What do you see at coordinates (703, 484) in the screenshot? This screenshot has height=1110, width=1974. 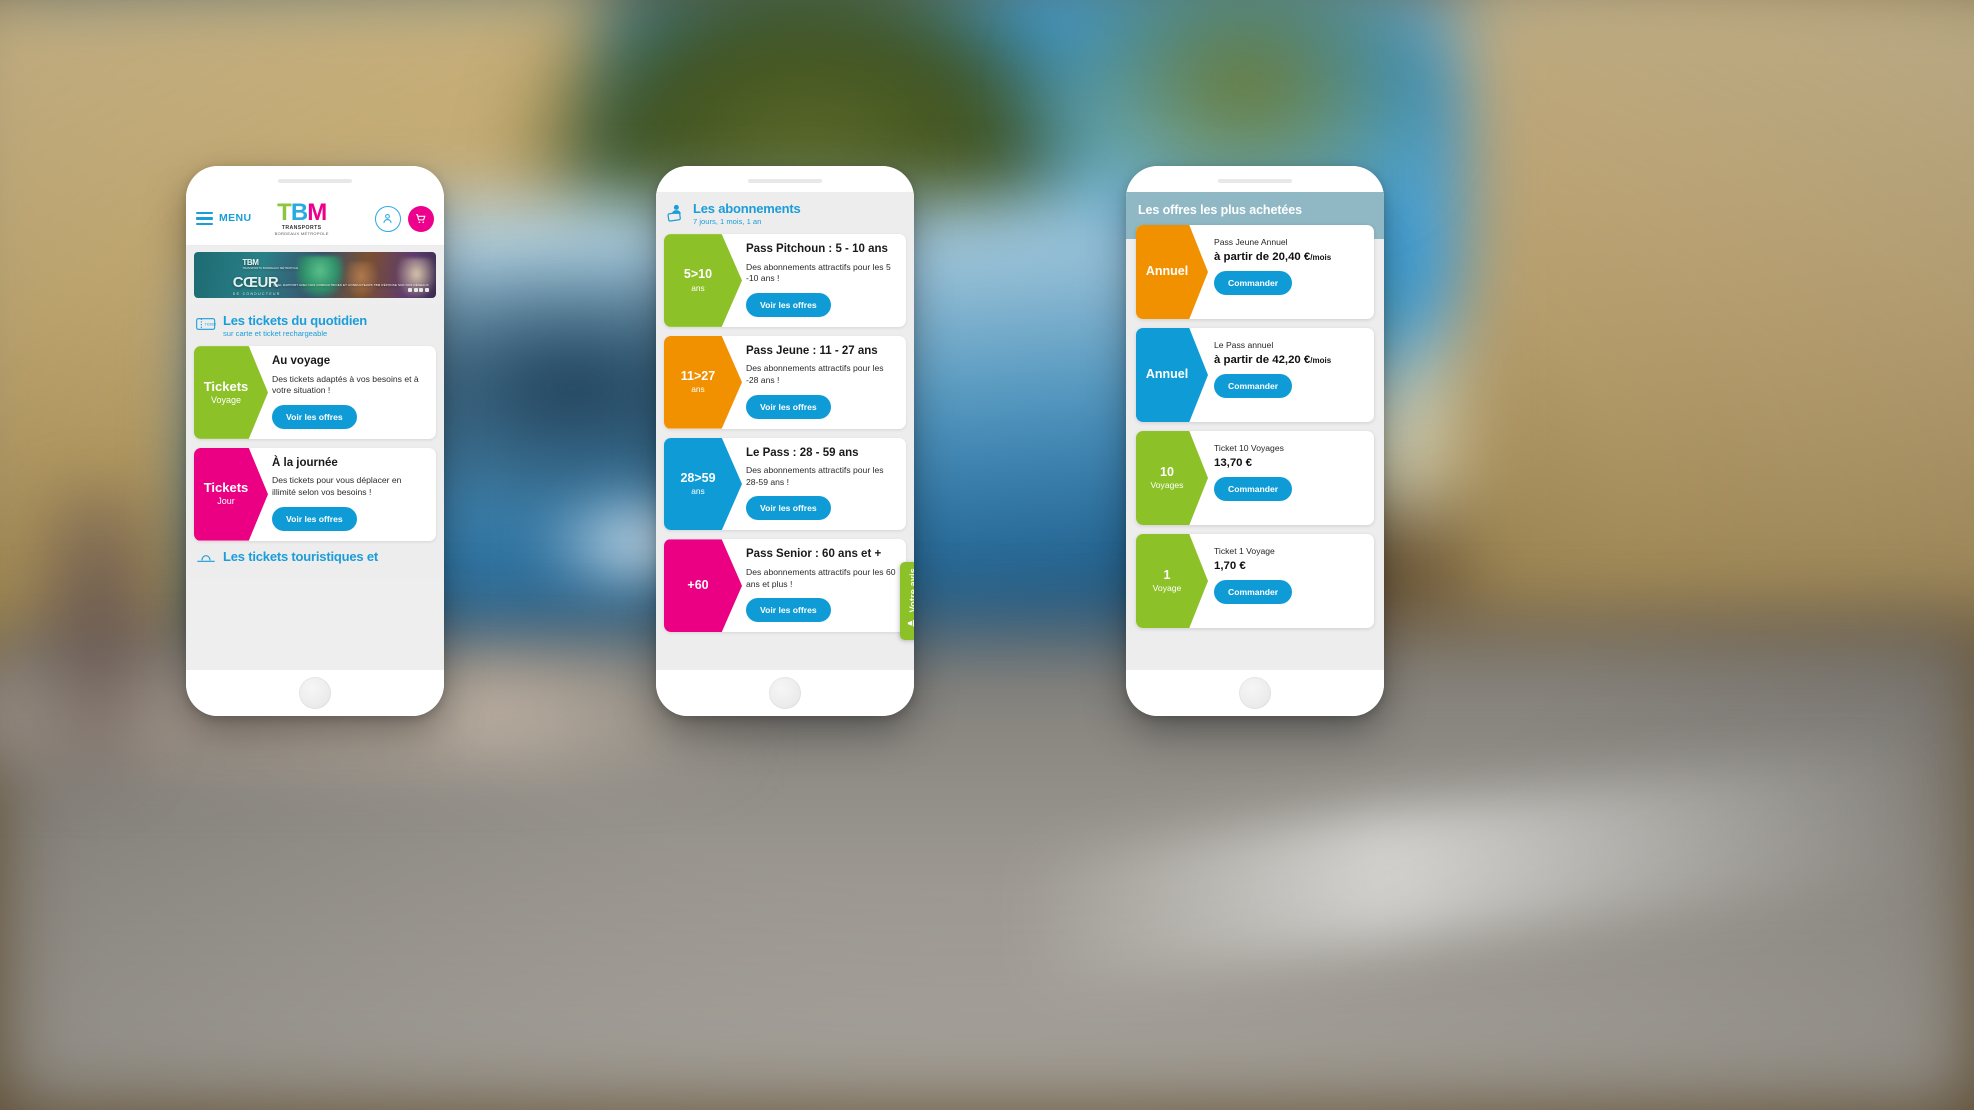 I see `subscription-card-flag: 28>59 ans` at bounding box center [703, 484].